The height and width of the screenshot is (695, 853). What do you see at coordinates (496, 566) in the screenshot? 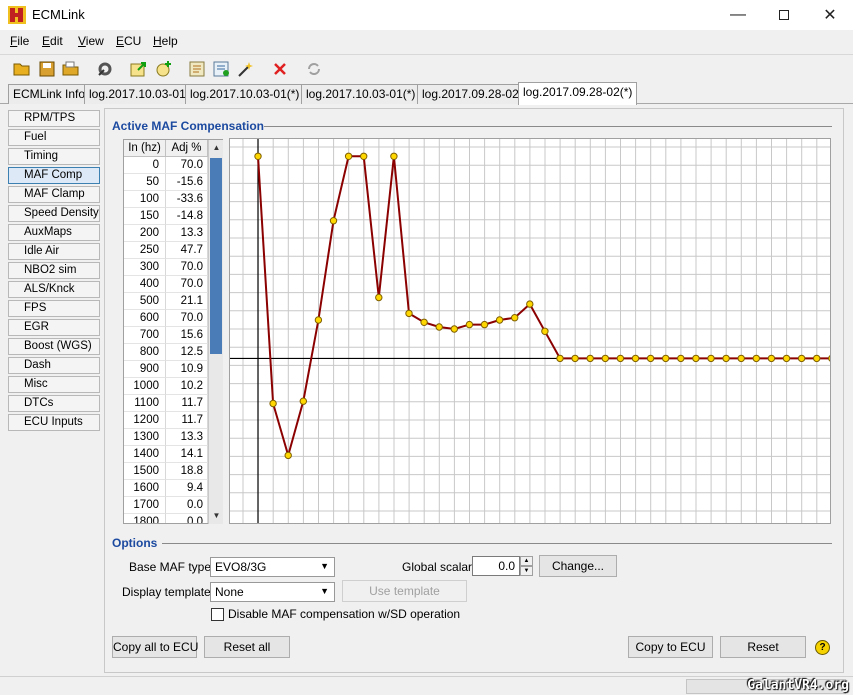
I see `global-scalar-input: 0.0` at bounding box center [496, 566].